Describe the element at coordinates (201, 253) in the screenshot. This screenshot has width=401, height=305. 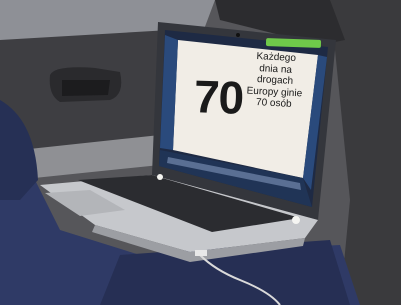
I see `cable-plug` at that location.